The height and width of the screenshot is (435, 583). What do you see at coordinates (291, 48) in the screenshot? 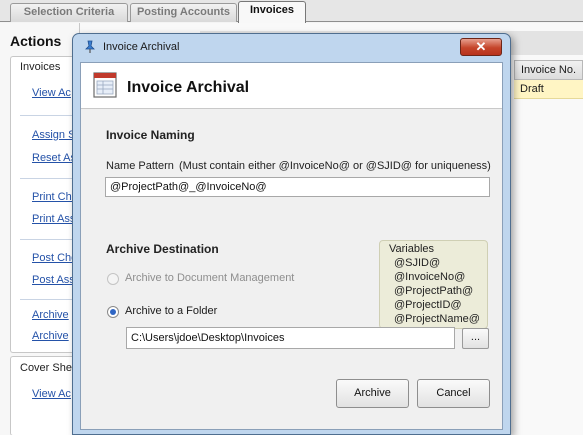
I see `dialog-title-bar: Invoice Archival ✕` at bounding box center [291, 48].